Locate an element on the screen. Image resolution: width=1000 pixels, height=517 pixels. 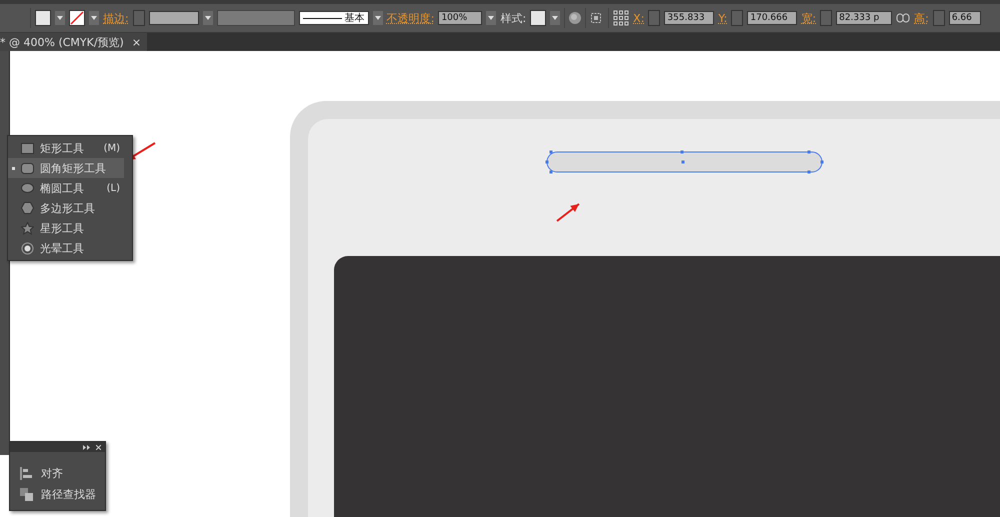
opacity-label: 不透明度: is located at coordinates (410, 18).